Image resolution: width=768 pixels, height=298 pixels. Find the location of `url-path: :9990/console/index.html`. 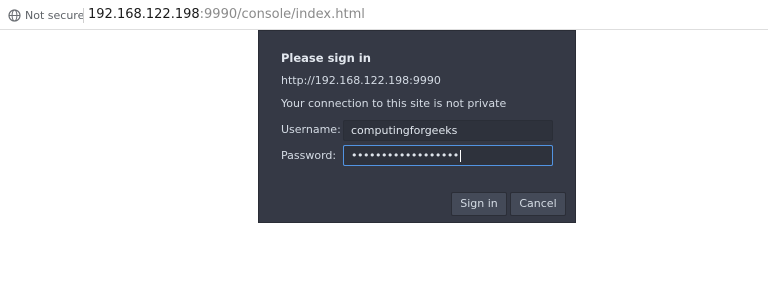

url-path: :9990/console/index.html is located at coordinates (282, 14).